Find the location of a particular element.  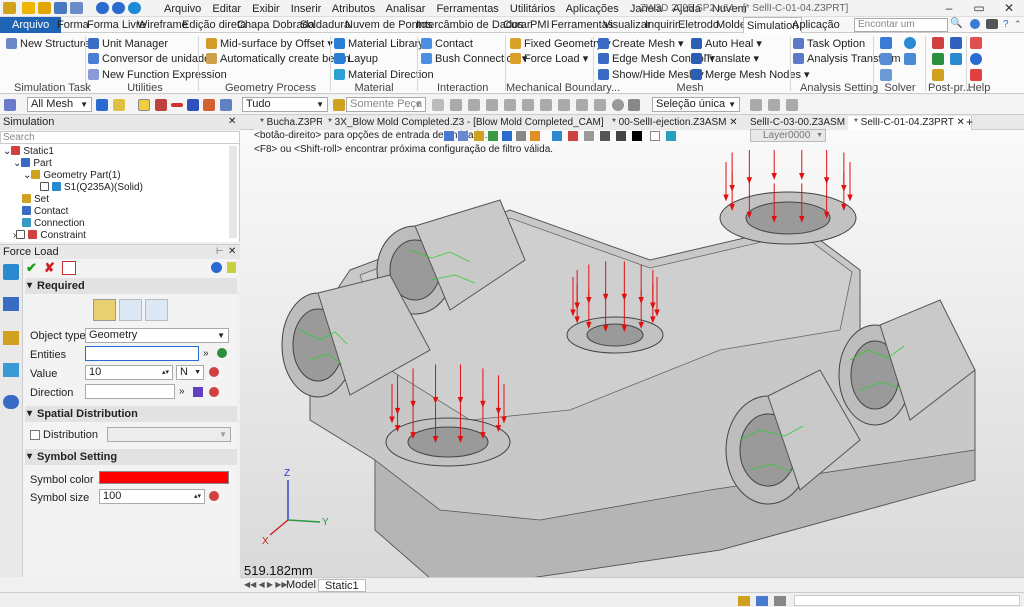

apply-icon is located at coordinates (69, 268).